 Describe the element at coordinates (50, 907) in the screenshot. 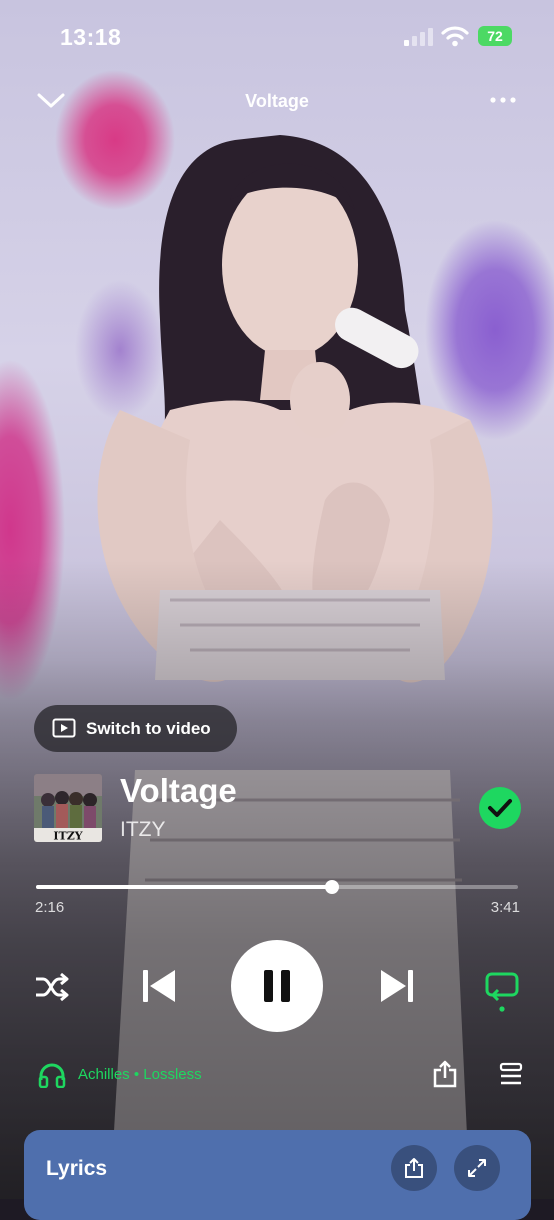

I see `elapsed-time: 2:16` at that location.